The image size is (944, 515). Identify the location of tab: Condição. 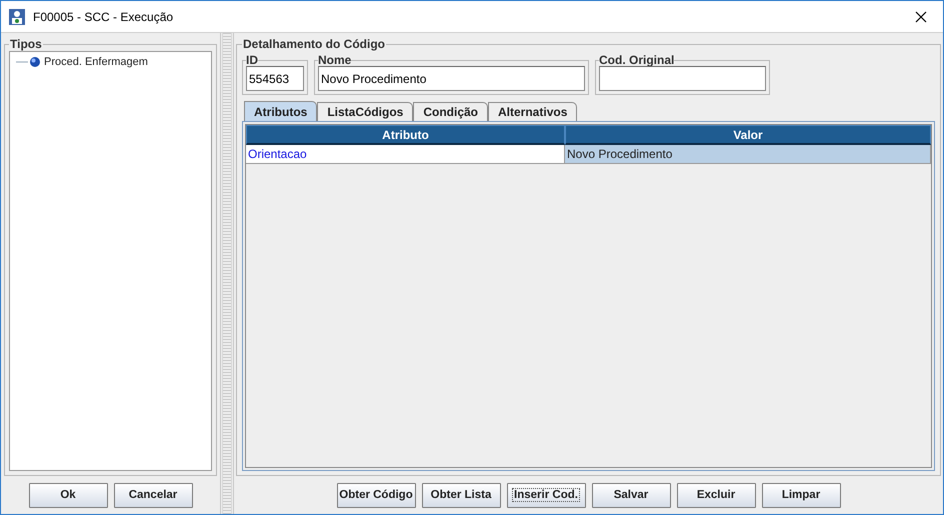
(450, 111).